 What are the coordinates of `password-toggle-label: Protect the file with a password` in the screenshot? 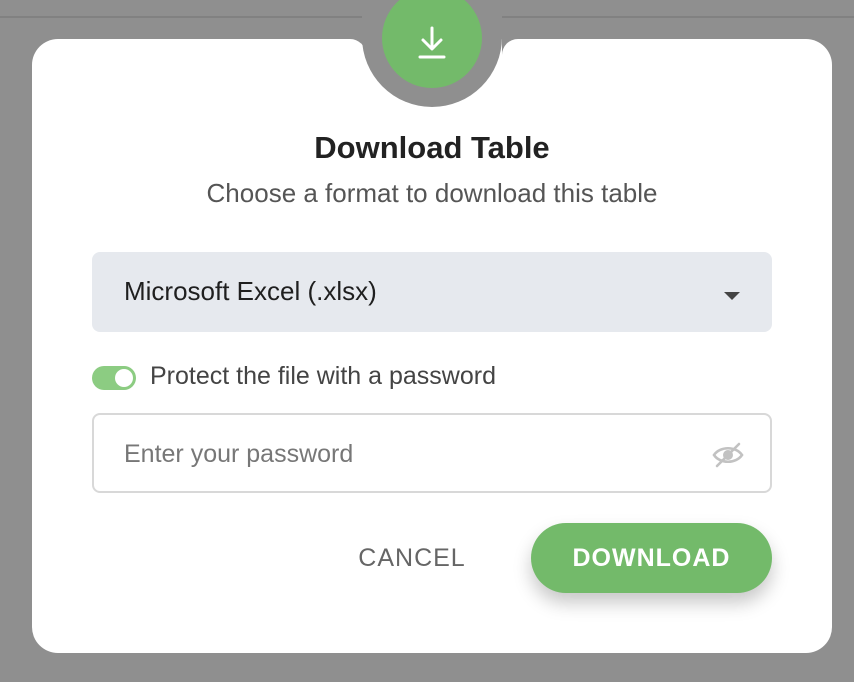 It's located at (323, 376).